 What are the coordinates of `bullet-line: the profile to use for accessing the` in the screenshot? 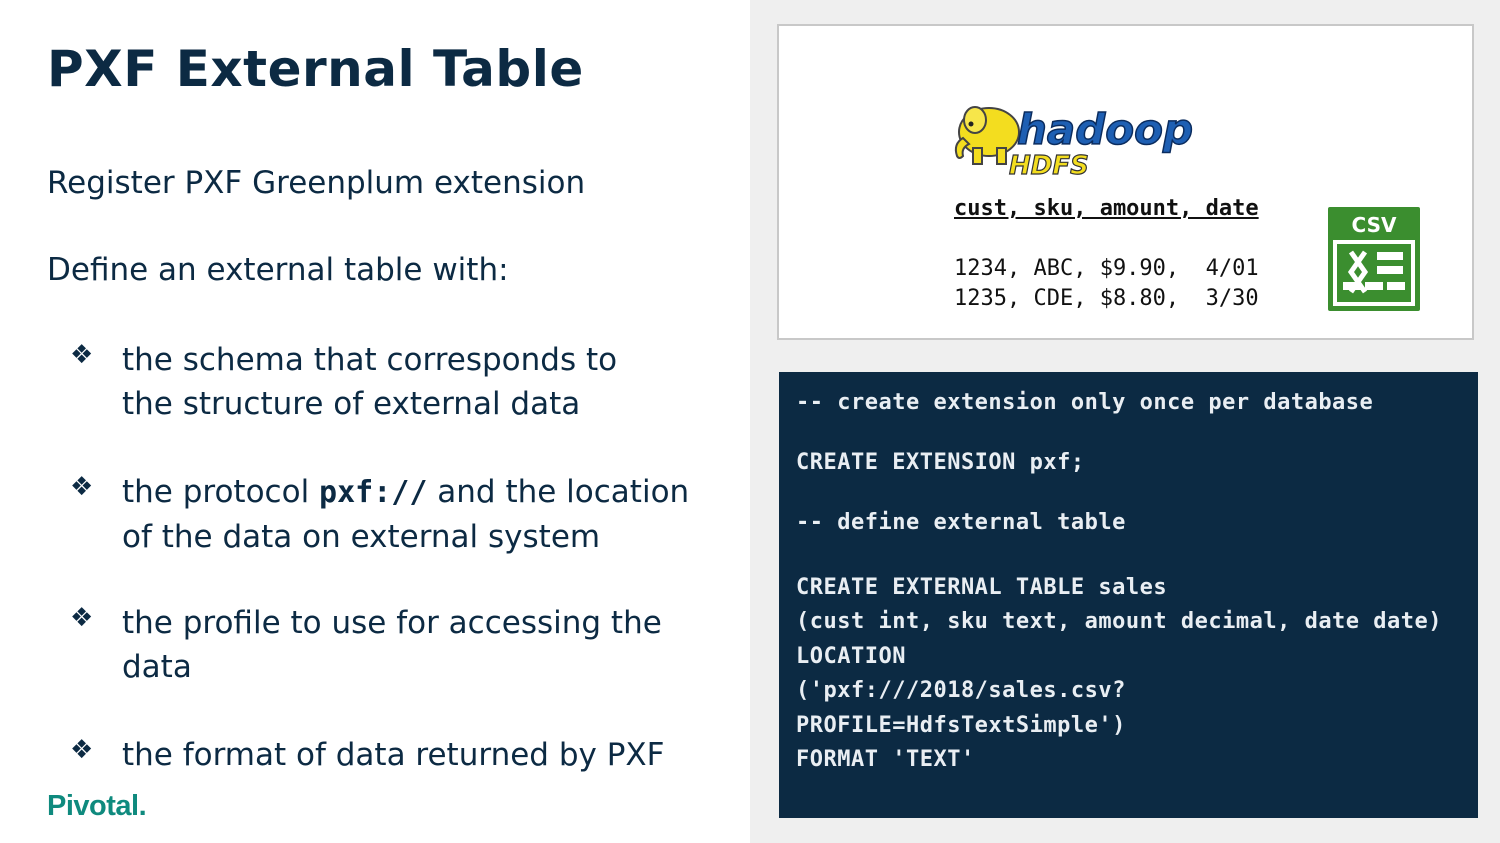 It's located at (392, 623).